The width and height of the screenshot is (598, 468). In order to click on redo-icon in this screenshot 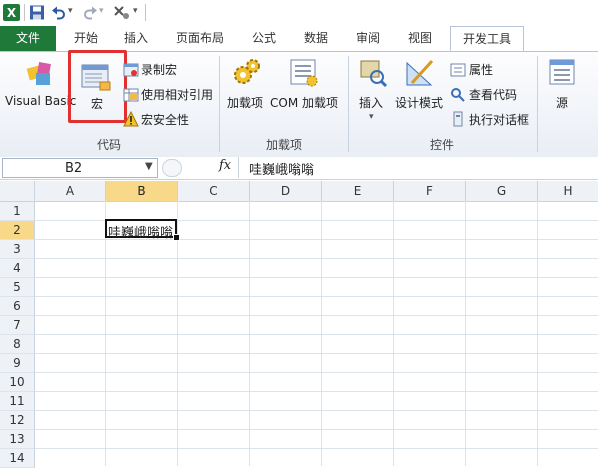, I will do `click(90, 12)`.